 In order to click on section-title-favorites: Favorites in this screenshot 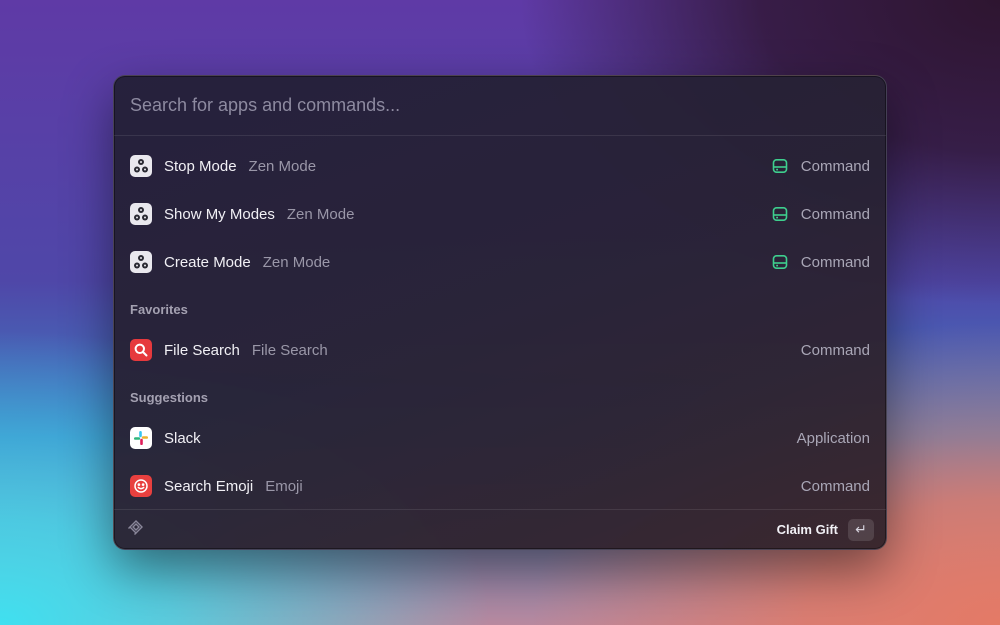, I will do `click(159, 309)`.